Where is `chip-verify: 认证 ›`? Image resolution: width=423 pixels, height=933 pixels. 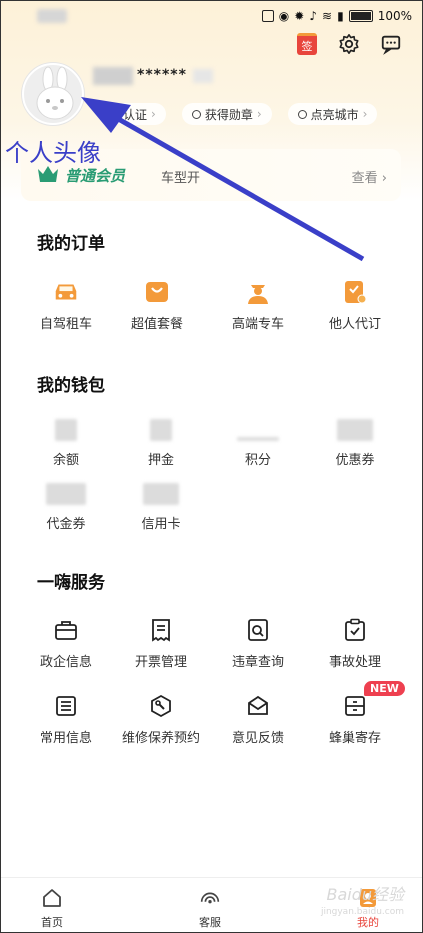
chip-verify: 认证 › is located at coordinates (139, 114).